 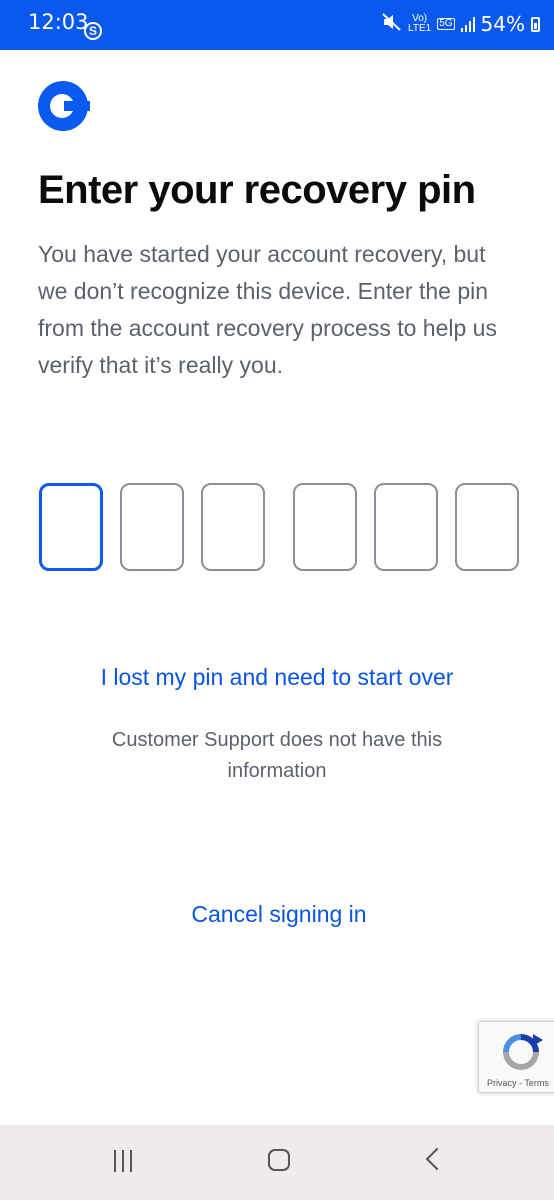 I want to click on recaptcha-icon, so click(x=523, y=1052).